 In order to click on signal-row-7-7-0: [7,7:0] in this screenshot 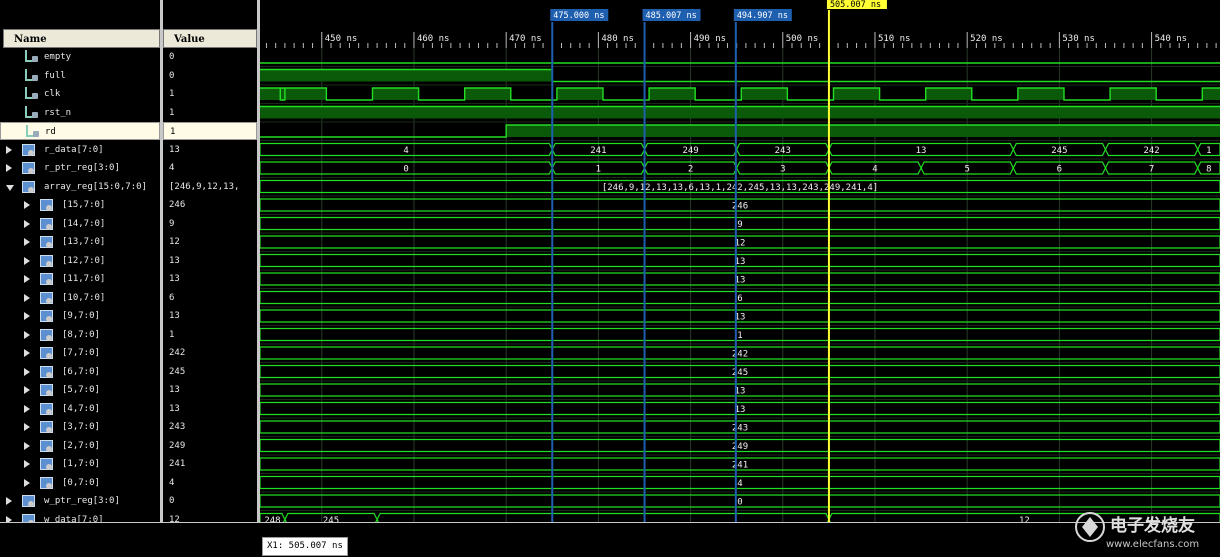, I will do `click(80, 353)`.